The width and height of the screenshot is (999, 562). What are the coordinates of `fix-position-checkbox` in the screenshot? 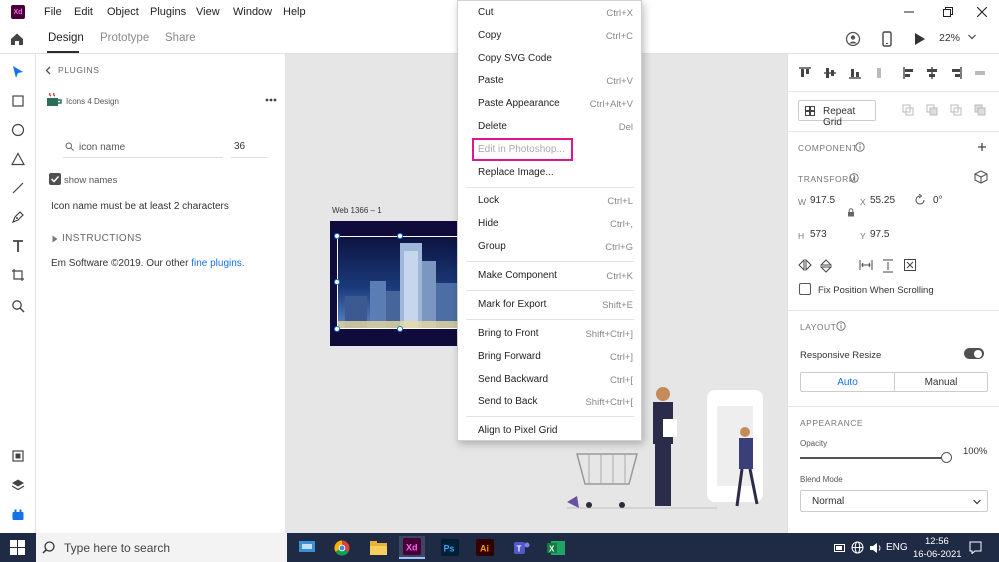 It's located at (805, 289).